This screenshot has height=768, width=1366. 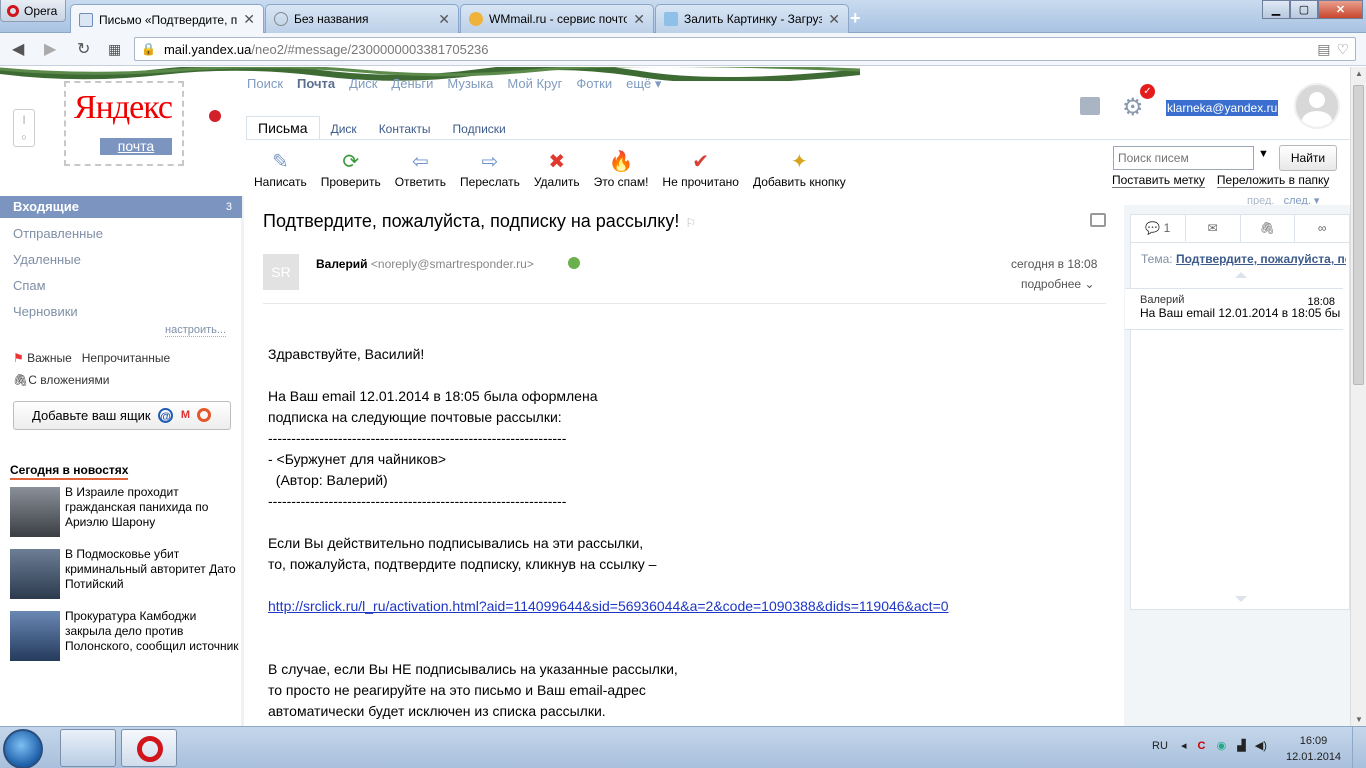 What do you see at coordinates (362, 18) in the screenshot?
I see `browser-tab-untitled: Без названия ✕` at bounding box center [362, 18].